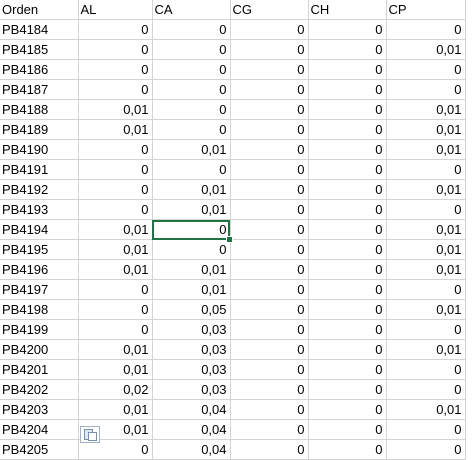  I want to click on cell-orden: PB4204, so click(39, 429).